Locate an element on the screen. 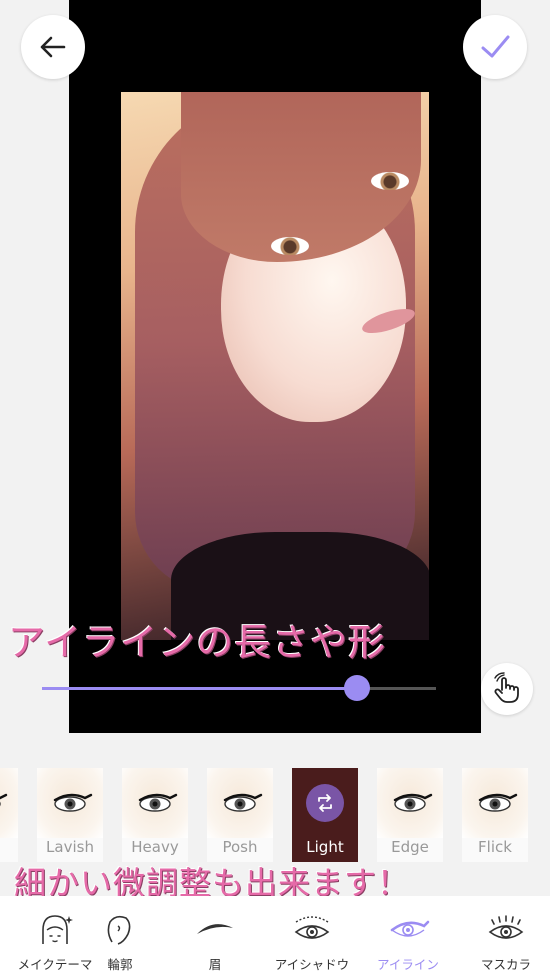 The height and width of the screenshot is (978, 550). eyeliner-style-ma: ma is located at coordinates (9, 815).